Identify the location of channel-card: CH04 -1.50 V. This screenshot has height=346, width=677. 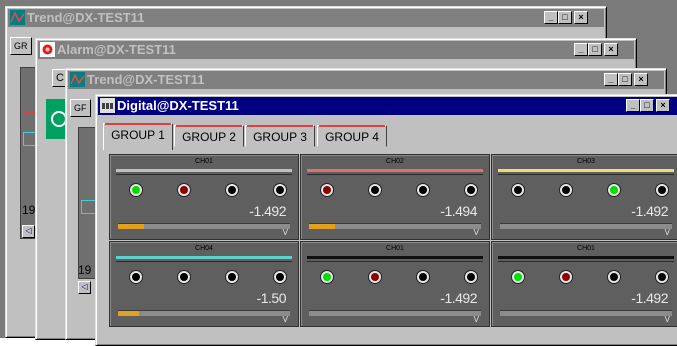
(204, 284).